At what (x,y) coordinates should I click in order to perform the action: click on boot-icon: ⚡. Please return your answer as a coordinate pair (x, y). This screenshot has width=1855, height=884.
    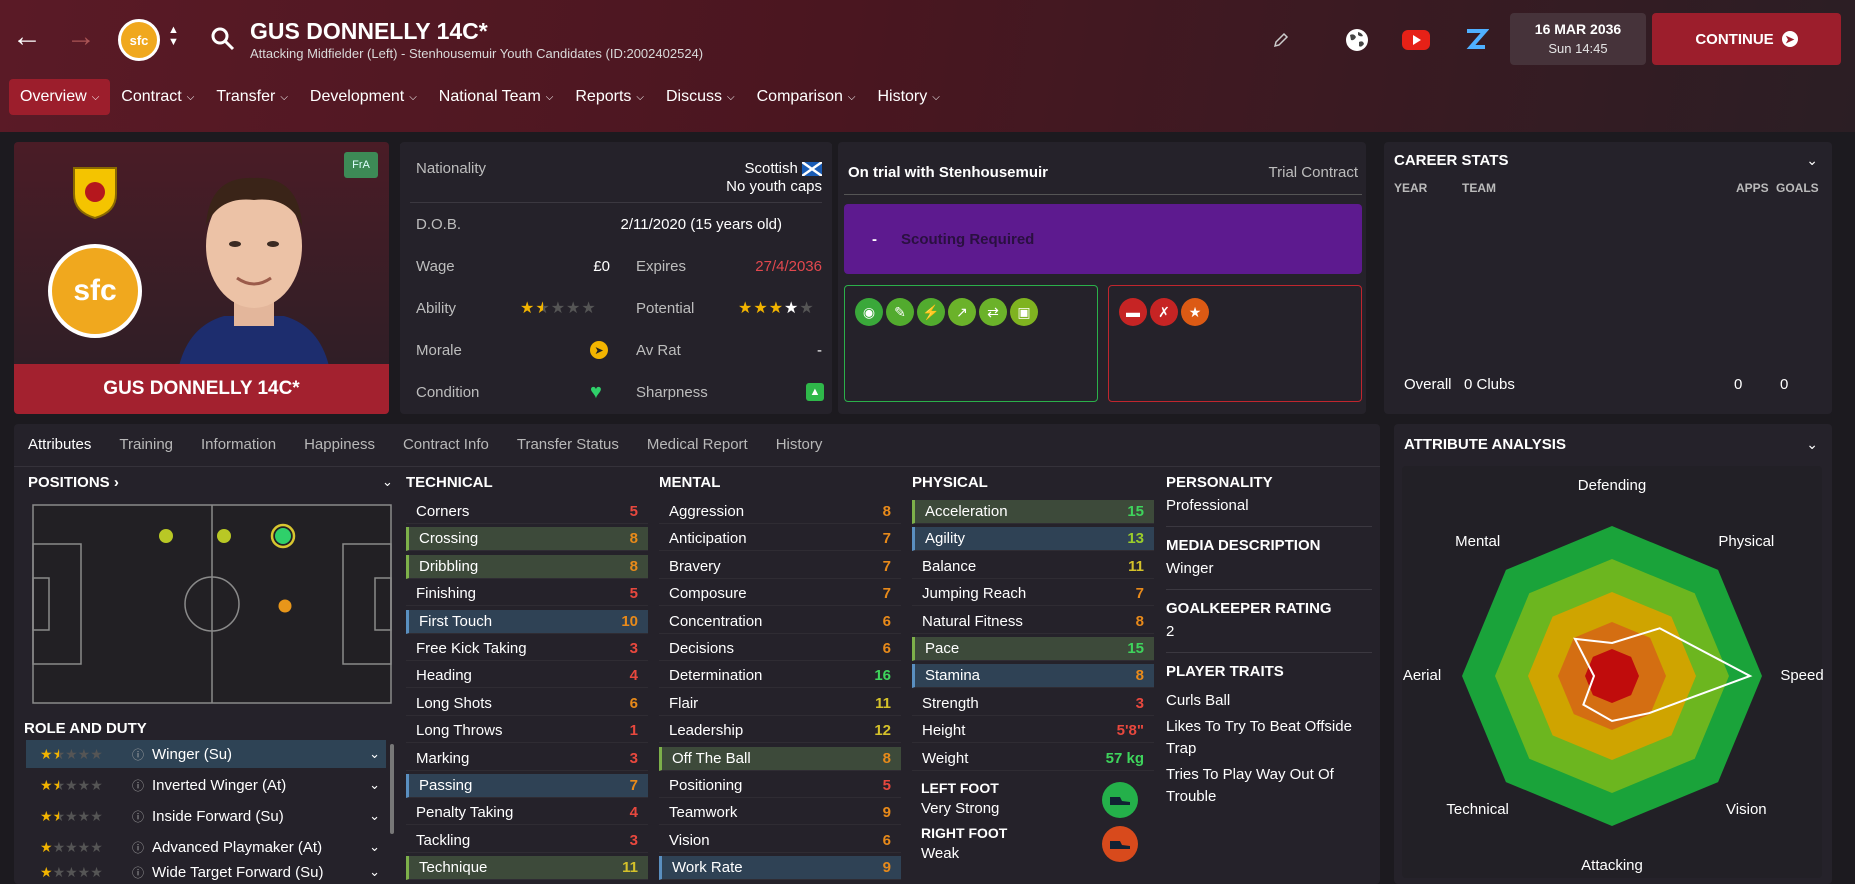
    Looking at the image, I should click on (931, 312).